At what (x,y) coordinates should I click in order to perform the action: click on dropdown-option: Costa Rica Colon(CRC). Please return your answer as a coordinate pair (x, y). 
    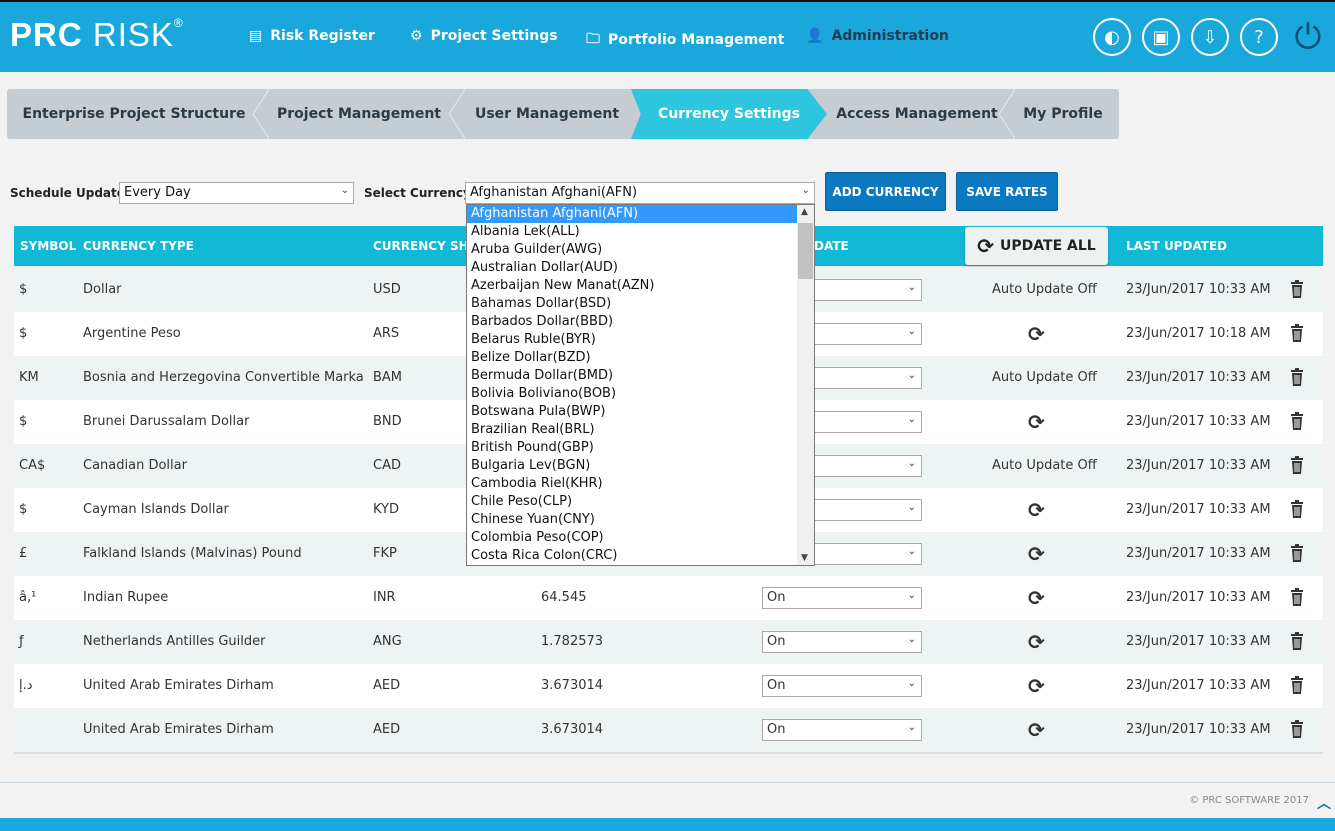
    Looking at the image, I should click on (632, 556).